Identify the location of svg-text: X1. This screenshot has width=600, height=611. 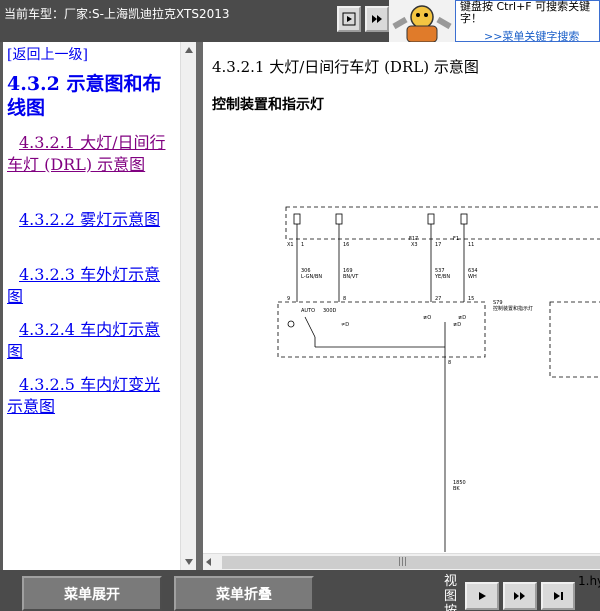
(290, 245).